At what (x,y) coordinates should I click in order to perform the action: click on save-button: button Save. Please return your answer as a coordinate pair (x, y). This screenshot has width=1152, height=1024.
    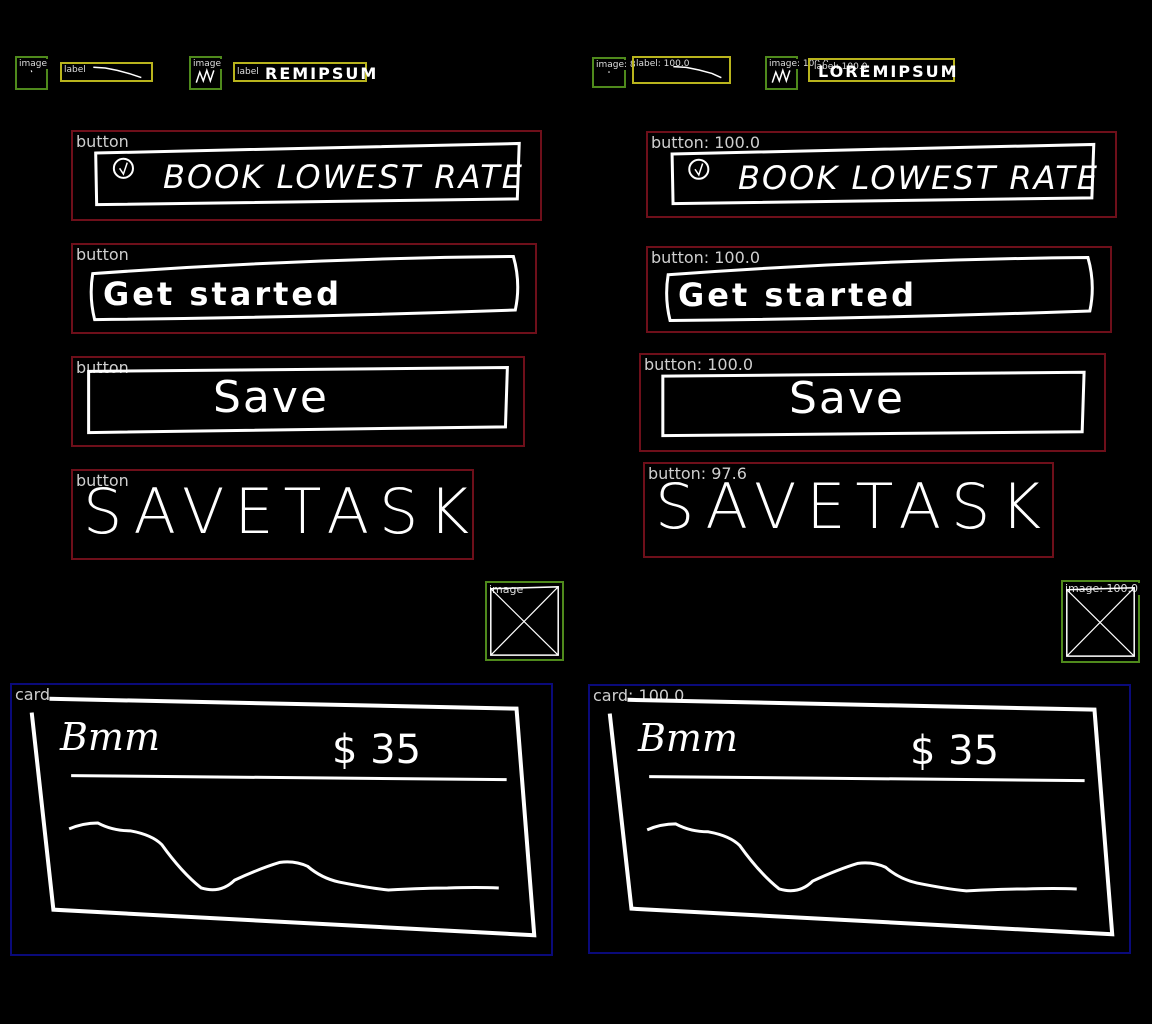
    Looking at the image, I should click on (298, 401).